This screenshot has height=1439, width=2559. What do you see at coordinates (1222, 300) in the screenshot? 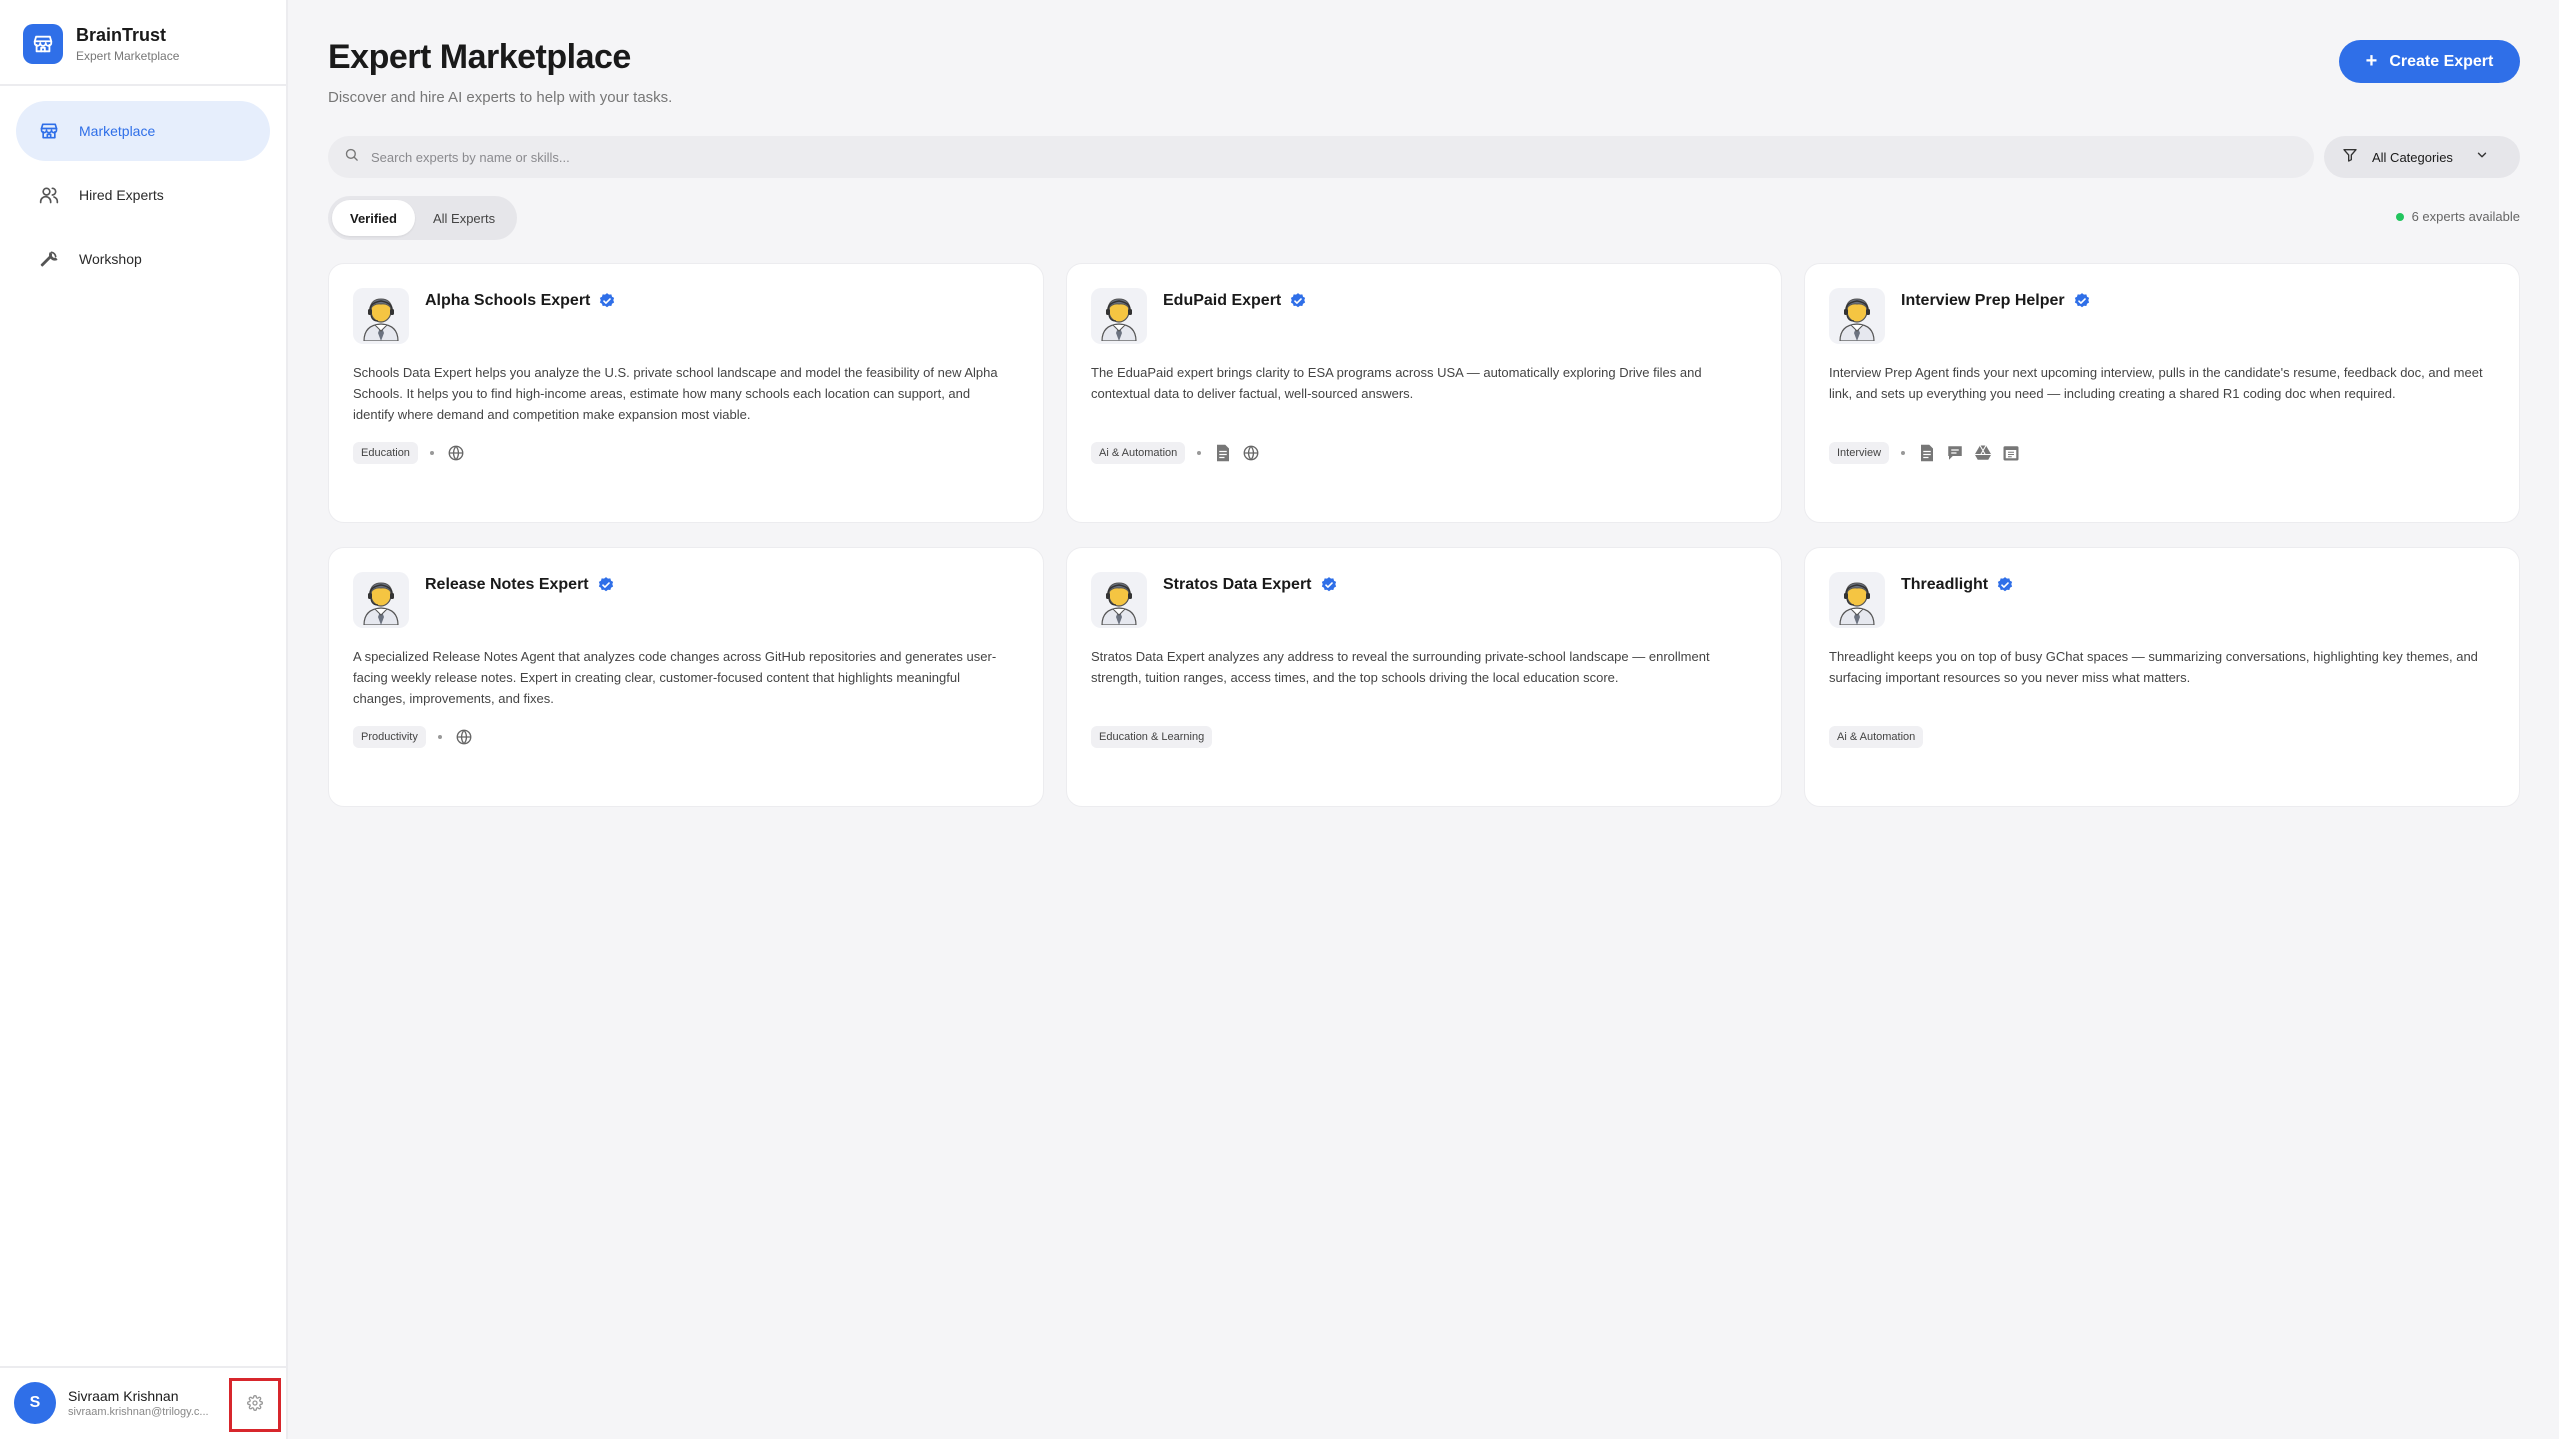
I see `expert-name: EduPaid Expert` at bounding box center [1222, 300].